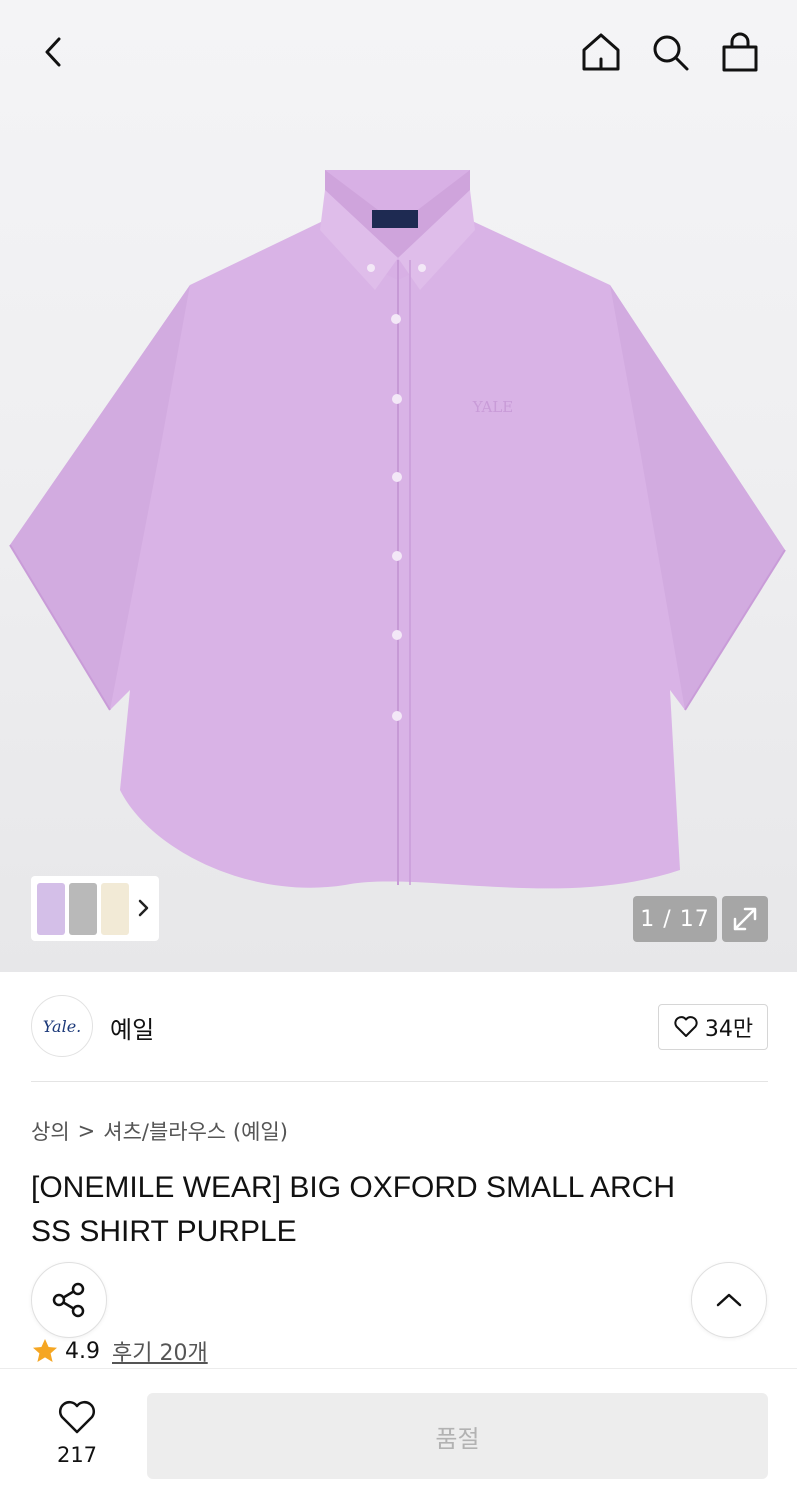 Image resolution: width=797 pixels, height=1501 pixels. I want to click on breadcrumb-category: 상의, so click(50, 1131).